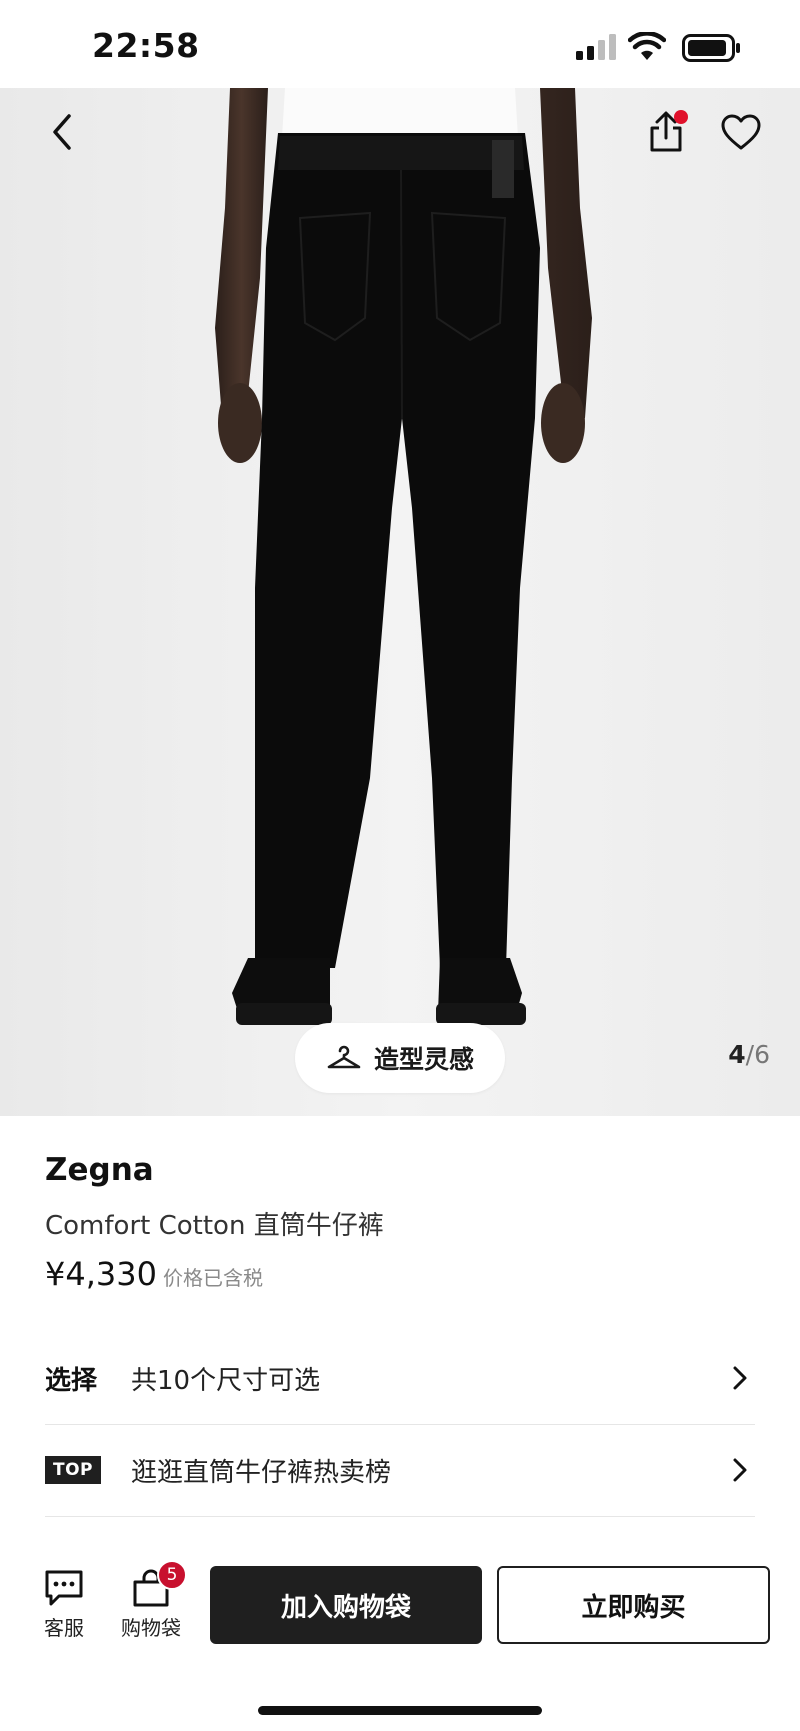 The height and width of the screenshot is (1731, 800). I want to click on style-inspiration-button: 造型灵感, so click(400, 1058).